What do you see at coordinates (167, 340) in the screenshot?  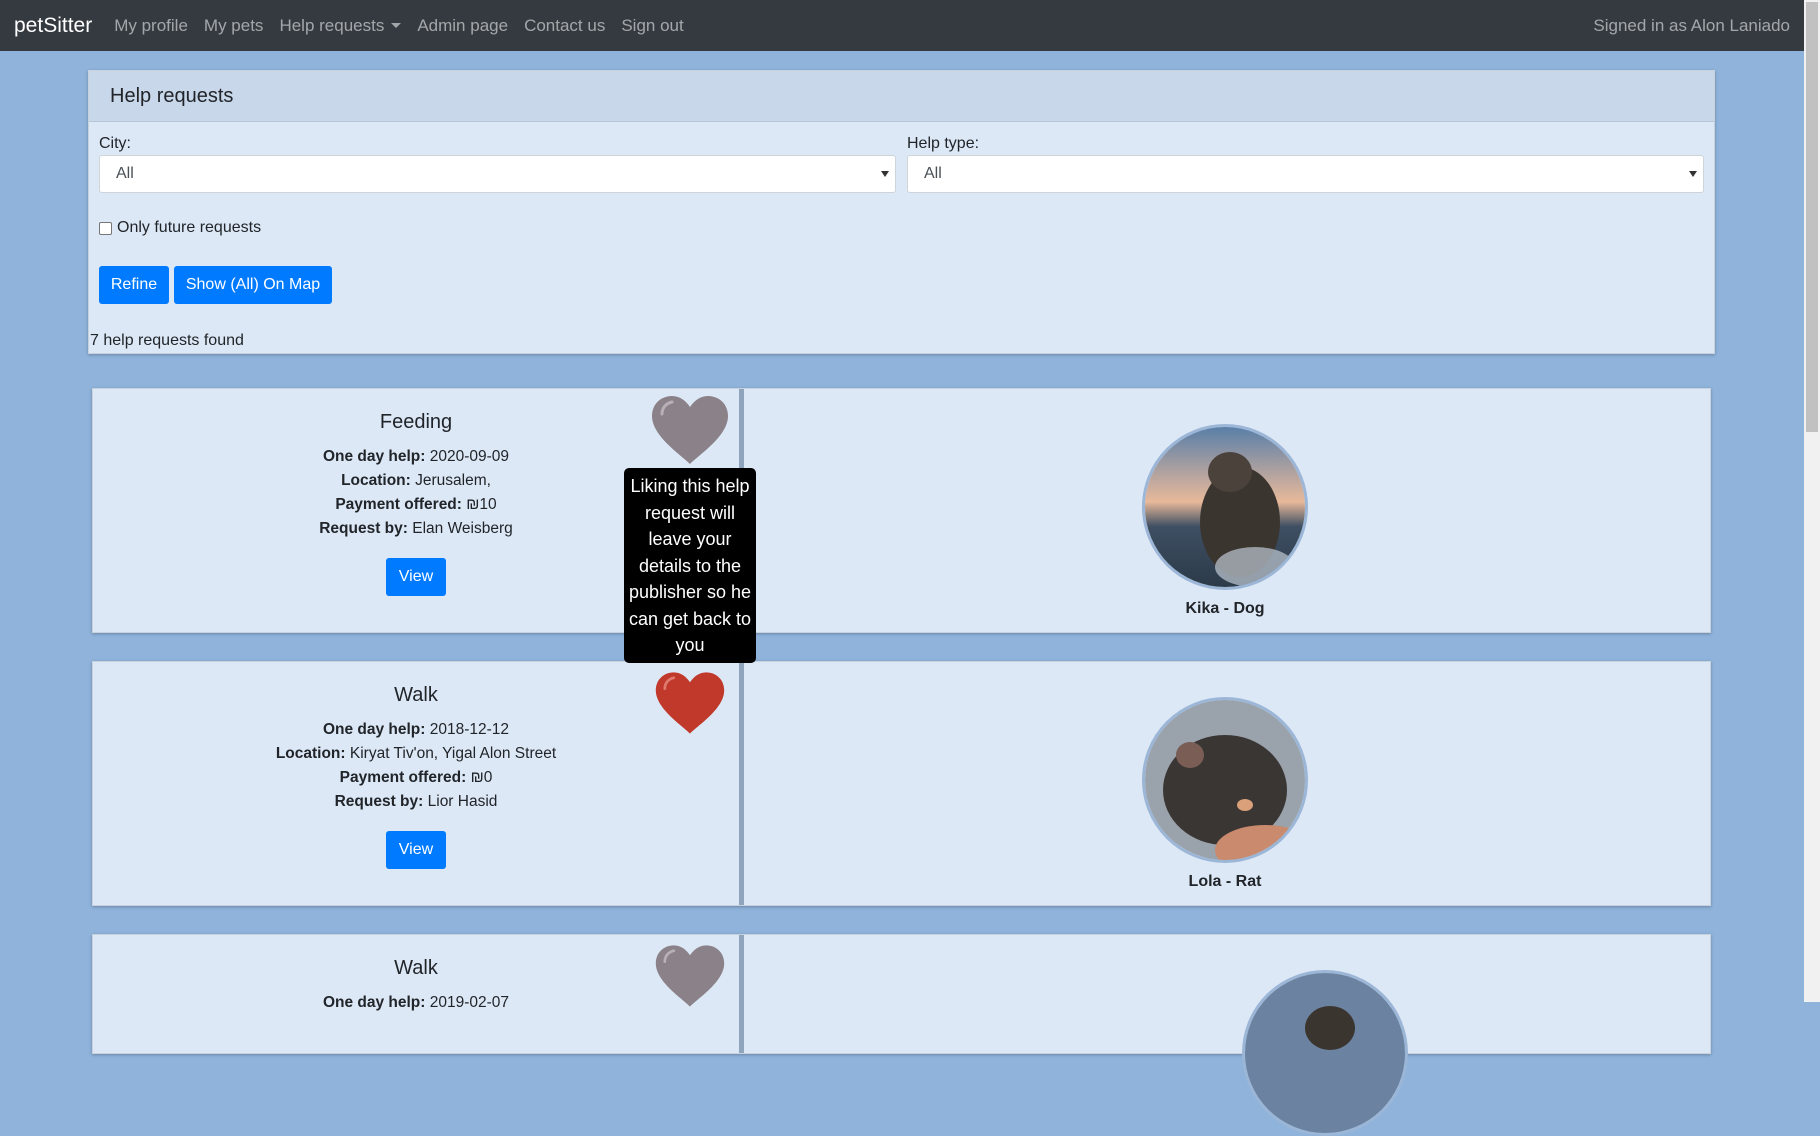 I see `results-count: 7 help requests found` at bounding box center [167, 340].